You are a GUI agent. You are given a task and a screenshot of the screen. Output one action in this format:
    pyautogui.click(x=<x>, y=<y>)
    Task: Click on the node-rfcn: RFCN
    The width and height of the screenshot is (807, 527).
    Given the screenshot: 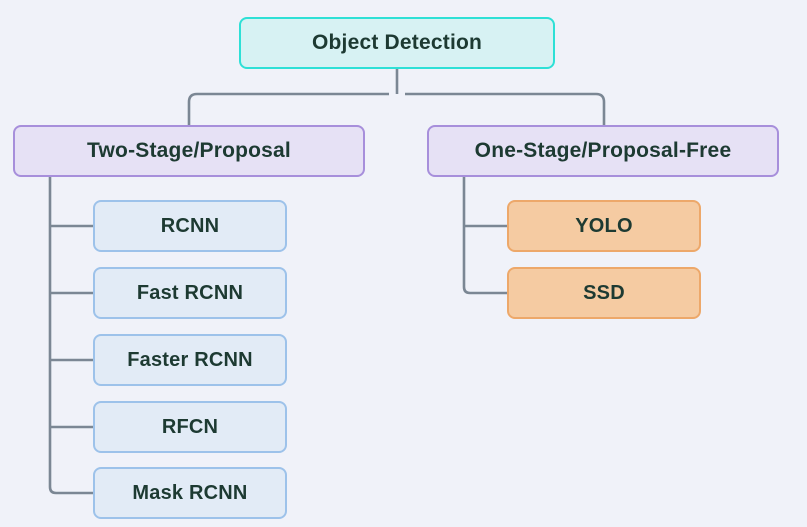 What is the action you would take?
    pyautogui.click(x=190, y=427)
    